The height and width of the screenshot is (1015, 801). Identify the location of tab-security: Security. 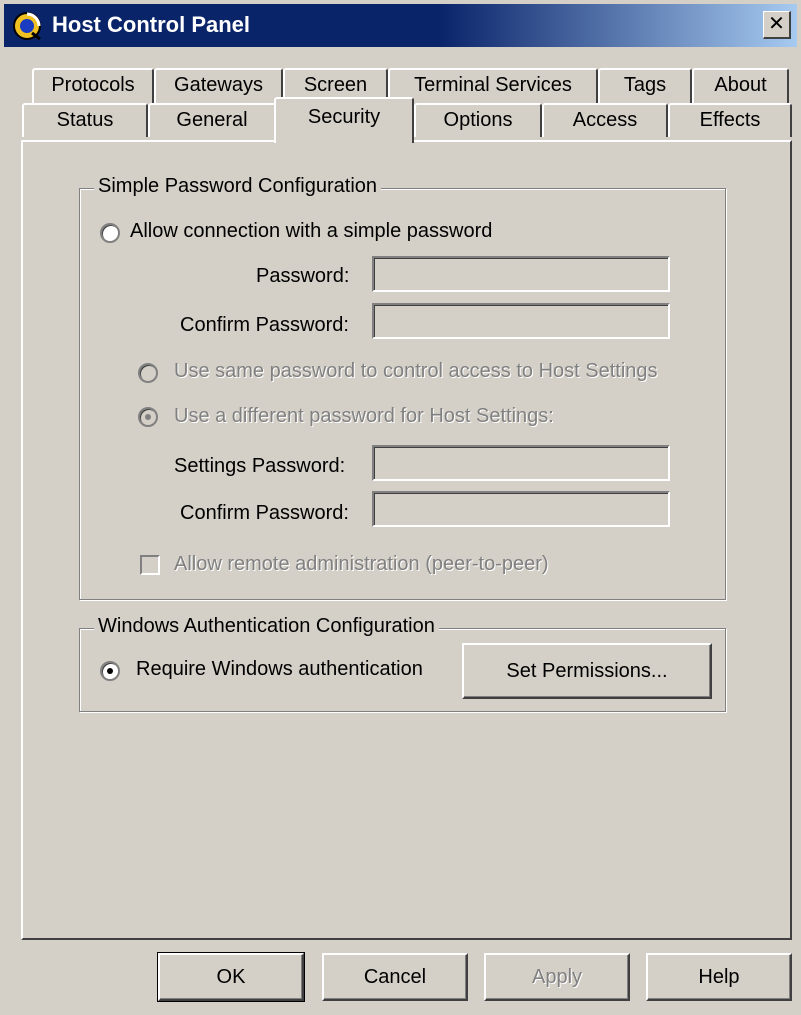
(344, 120).